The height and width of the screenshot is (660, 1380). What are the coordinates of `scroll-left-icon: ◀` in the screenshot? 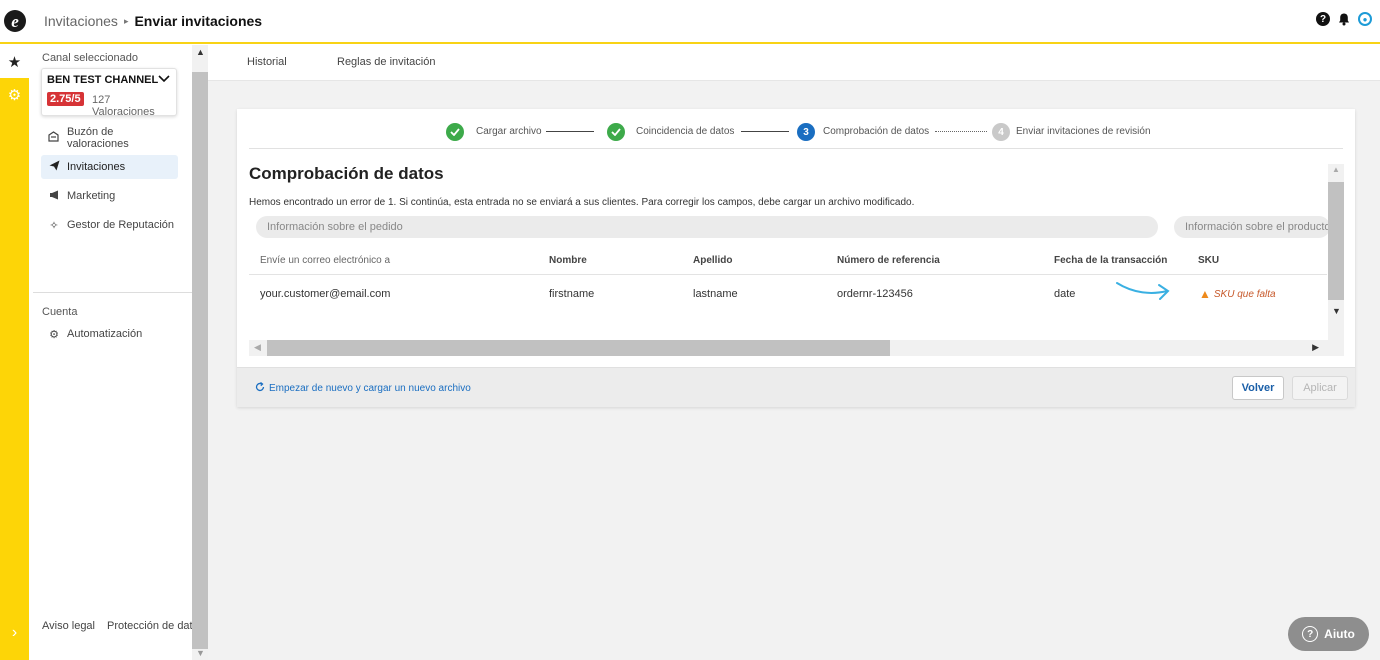 It's located at (257, 347).